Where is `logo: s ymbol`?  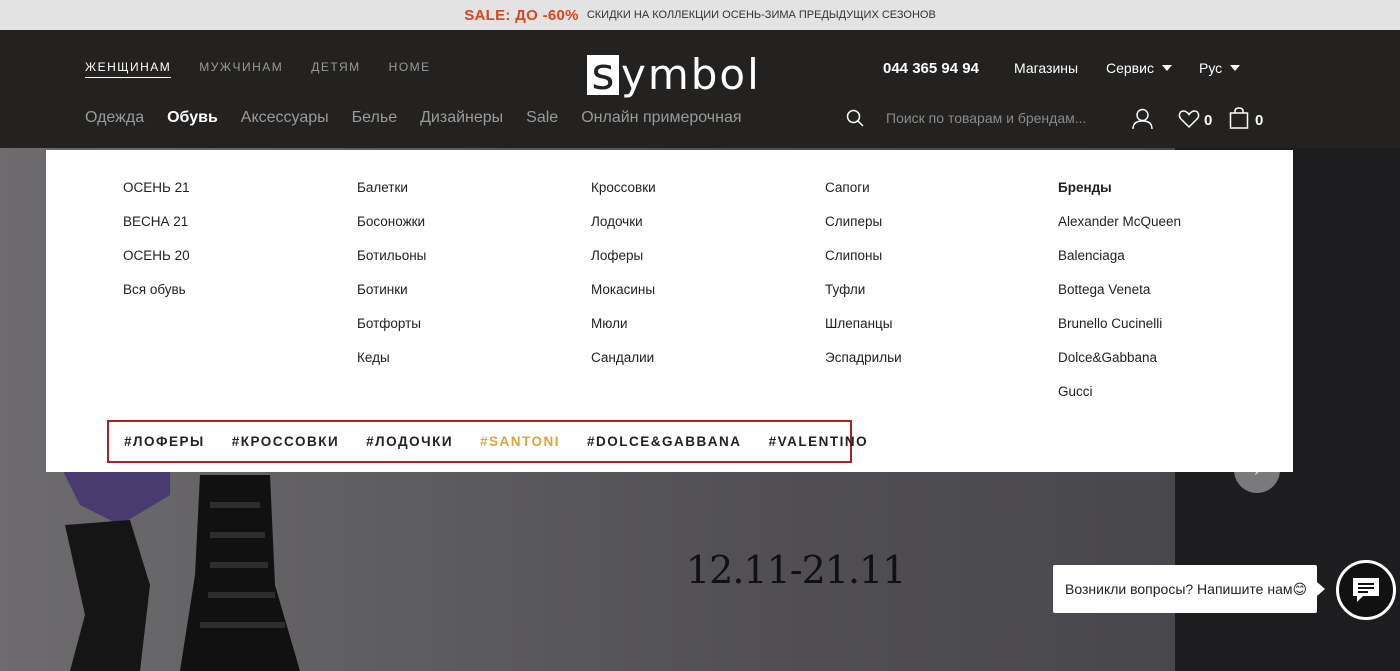 logo: s ymbol is located at coordinates (674, 74).